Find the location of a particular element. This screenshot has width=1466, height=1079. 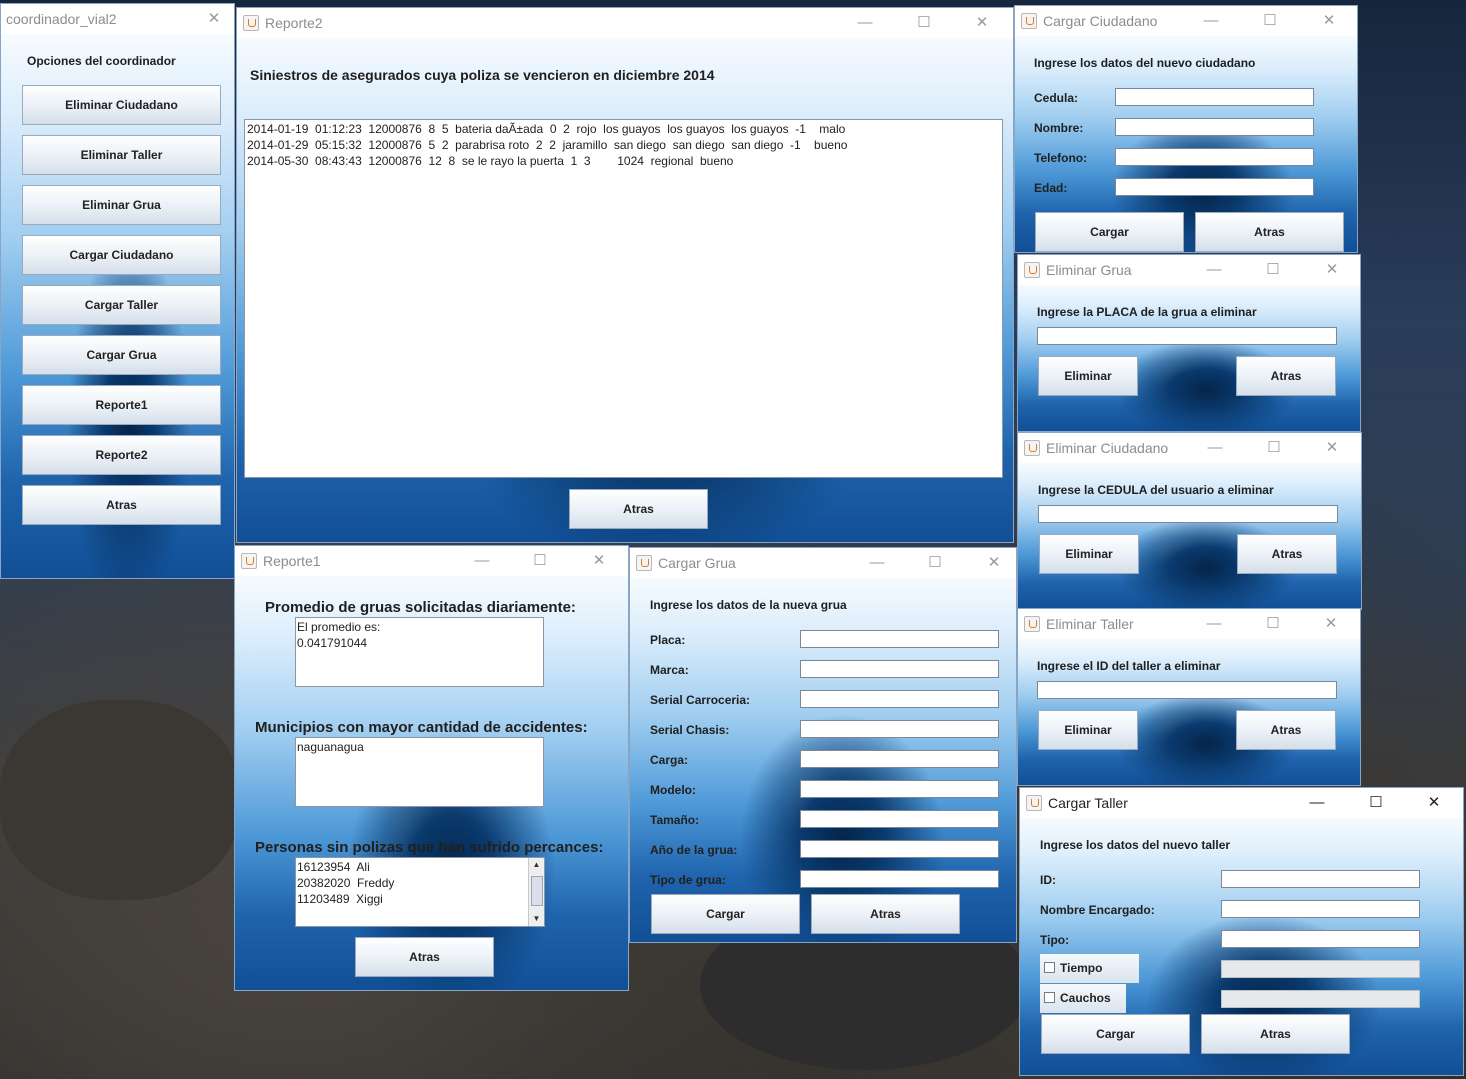

tipo-field is located at coordinates (1320, 939).